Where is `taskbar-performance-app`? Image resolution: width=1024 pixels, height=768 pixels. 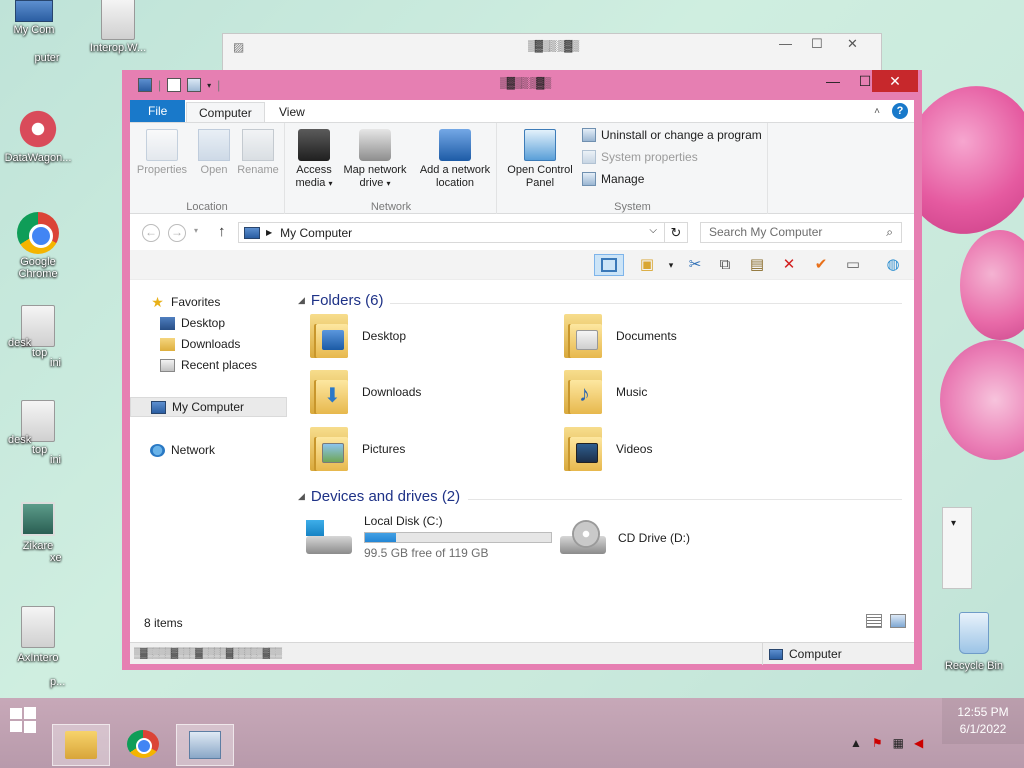
taskbar-performance-app is located at coordinates (205, 745).